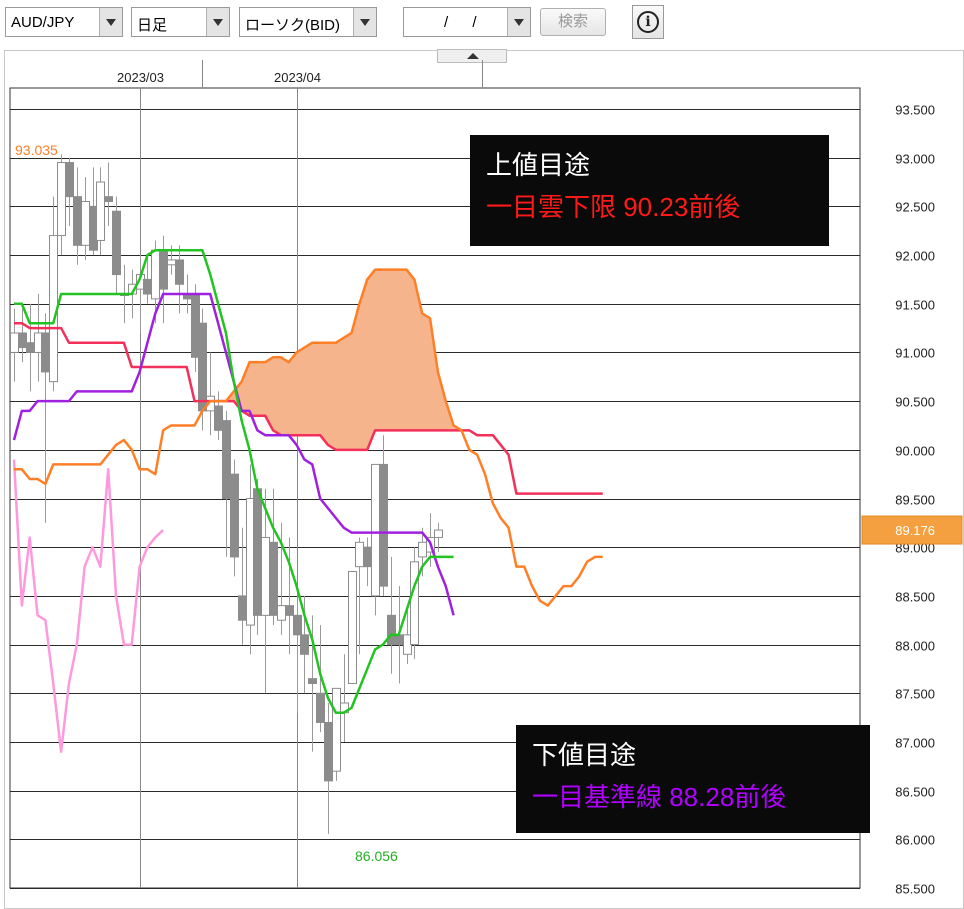 The width and height of the screenshot is (964, 909). Describe the element at coordinates (297, 77) in the screenshot. I see `x-tick-label: 2023/04` at that location.